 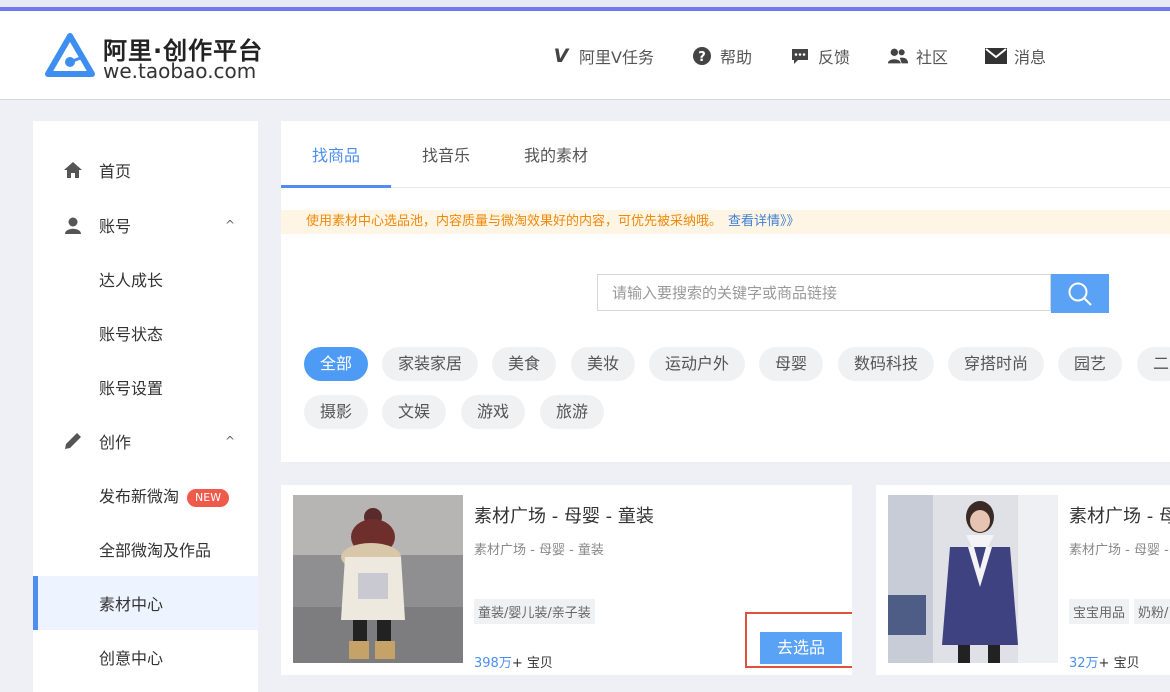 I want to click on category-chip-clipped: 二, so click(x=1153, y=364).